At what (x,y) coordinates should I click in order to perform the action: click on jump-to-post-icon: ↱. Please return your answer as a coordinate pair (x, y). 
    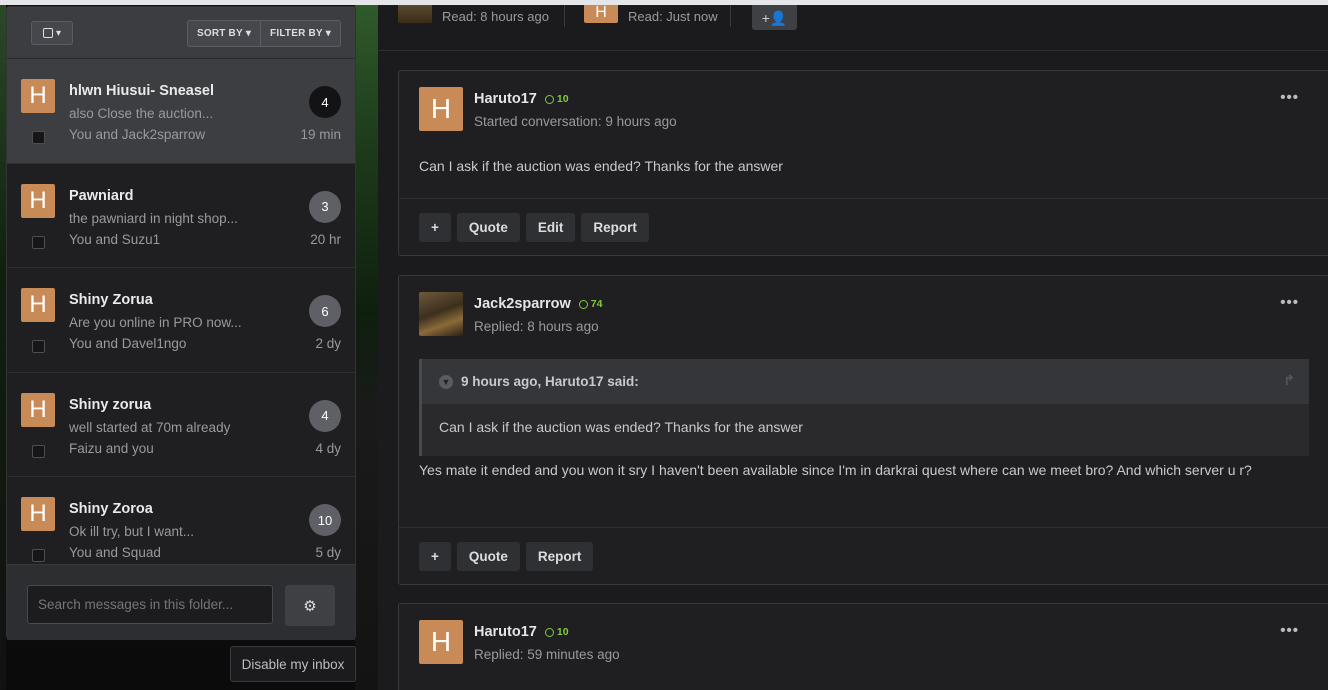
    Looking at the image, I should click on (1289, 380).